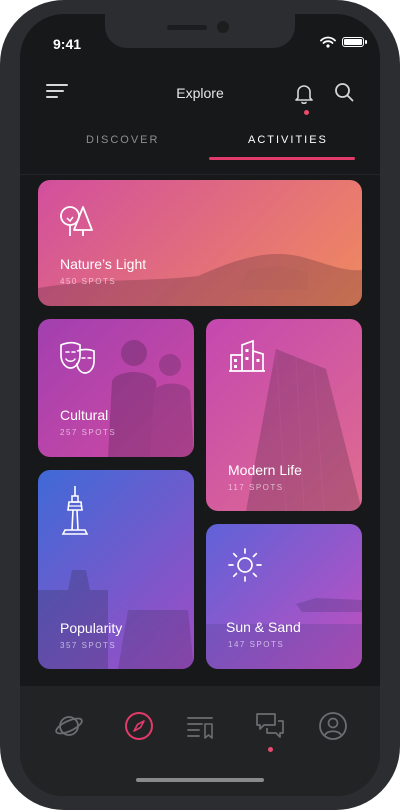 This screenshot has width=400, height=810. Describe the element at coordinates (328, 42) in the screenshot. I see `wifi-icon` at that location.